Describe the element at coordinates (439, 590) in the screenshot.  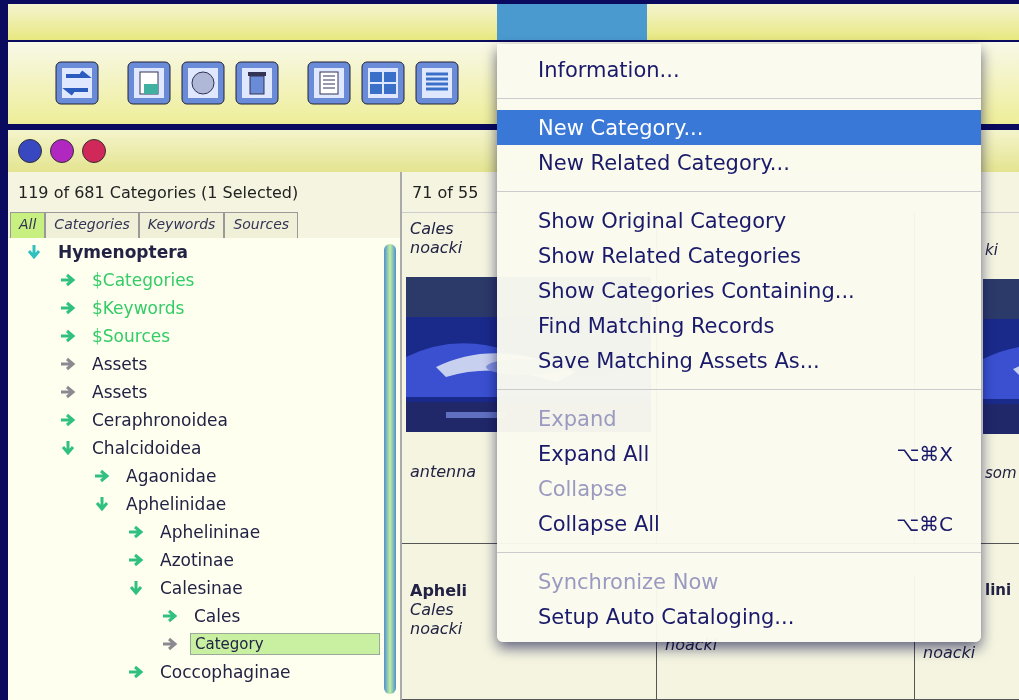
I see `record-title: Apheli` at that location.